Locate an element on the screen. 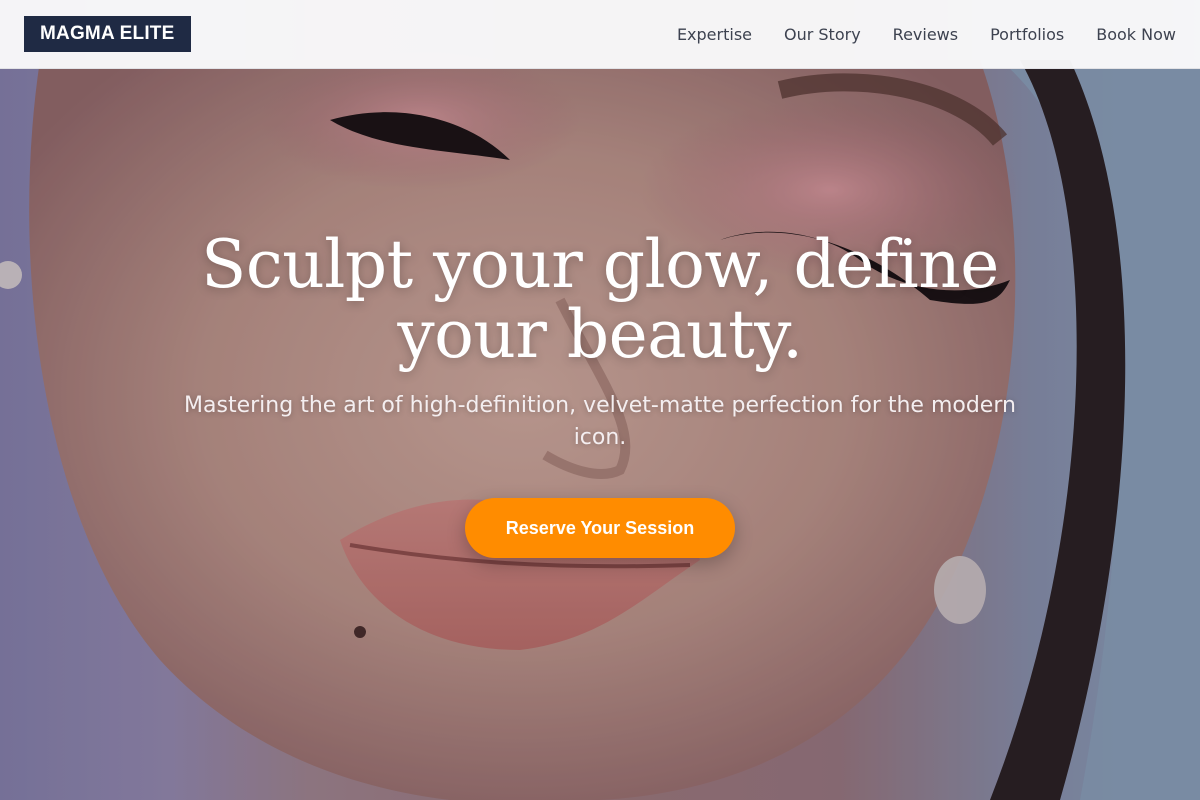  brand-logo: MAGMA ELITE is located at coordinates (107, 34).